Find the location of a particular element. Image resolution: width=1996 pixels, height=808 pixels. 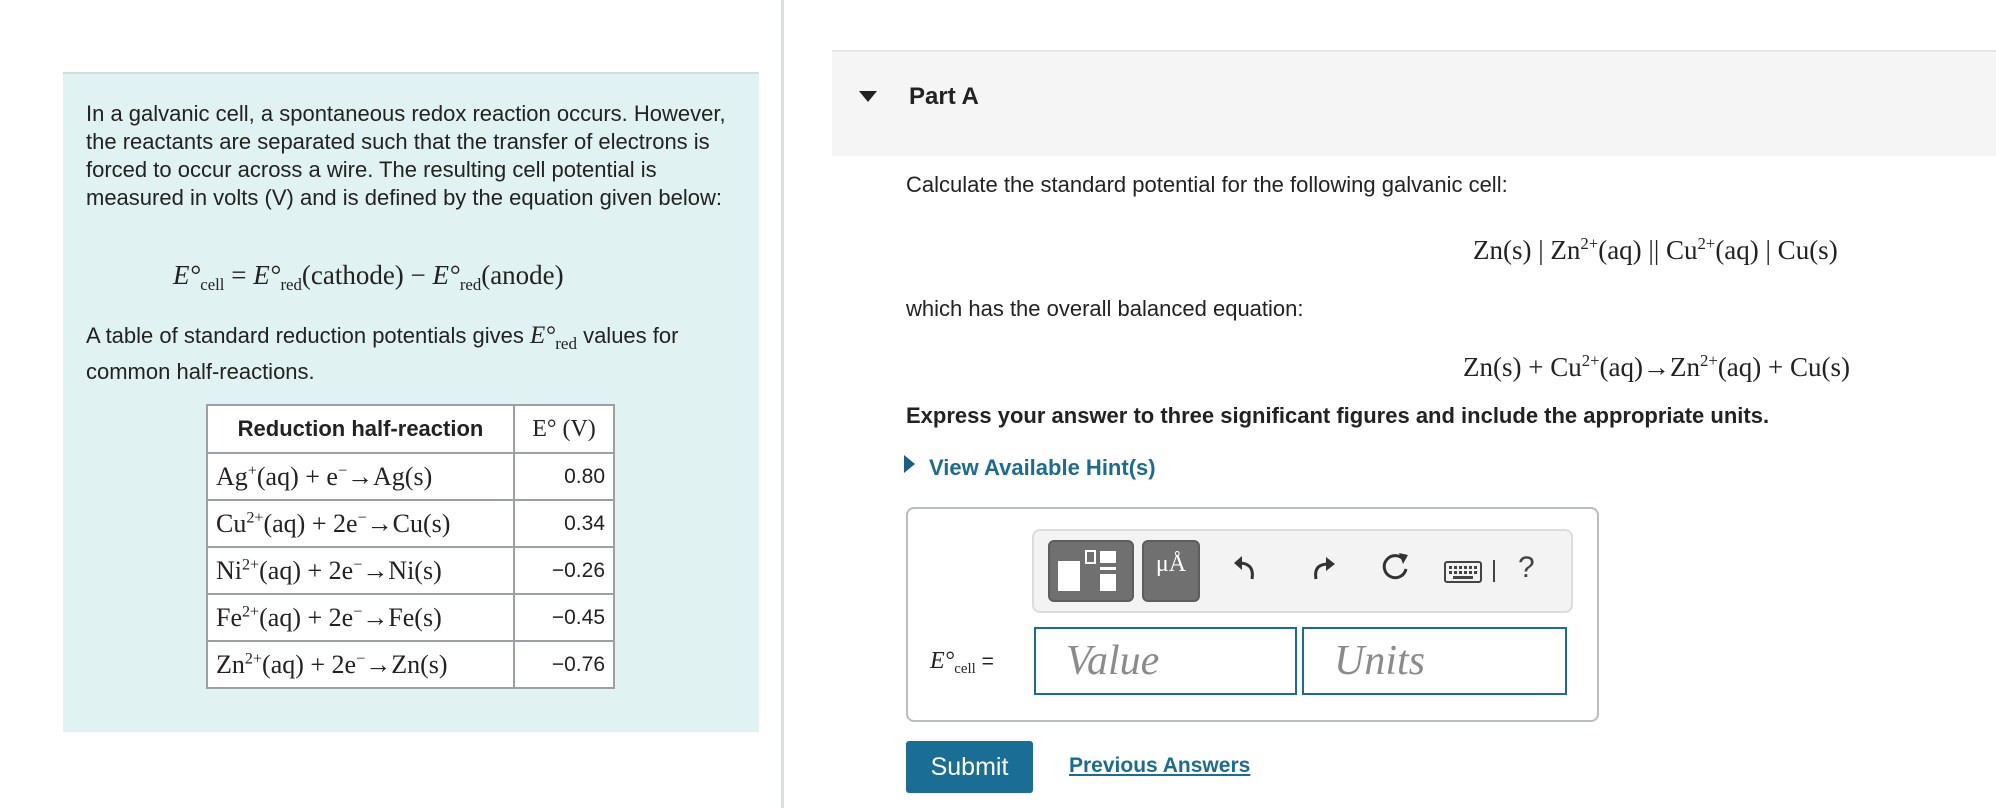

templates-button is located at coordinates (1091, 571).